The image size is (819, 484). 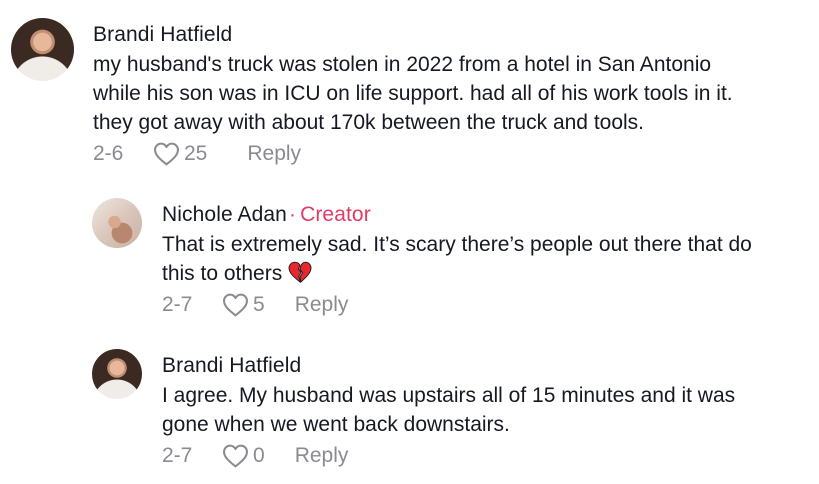 What do you see at coordinates (457, 215) in the screenshot?
I see `reply-username: Nichole Adan· Creator` at bounding box center [457, 215].